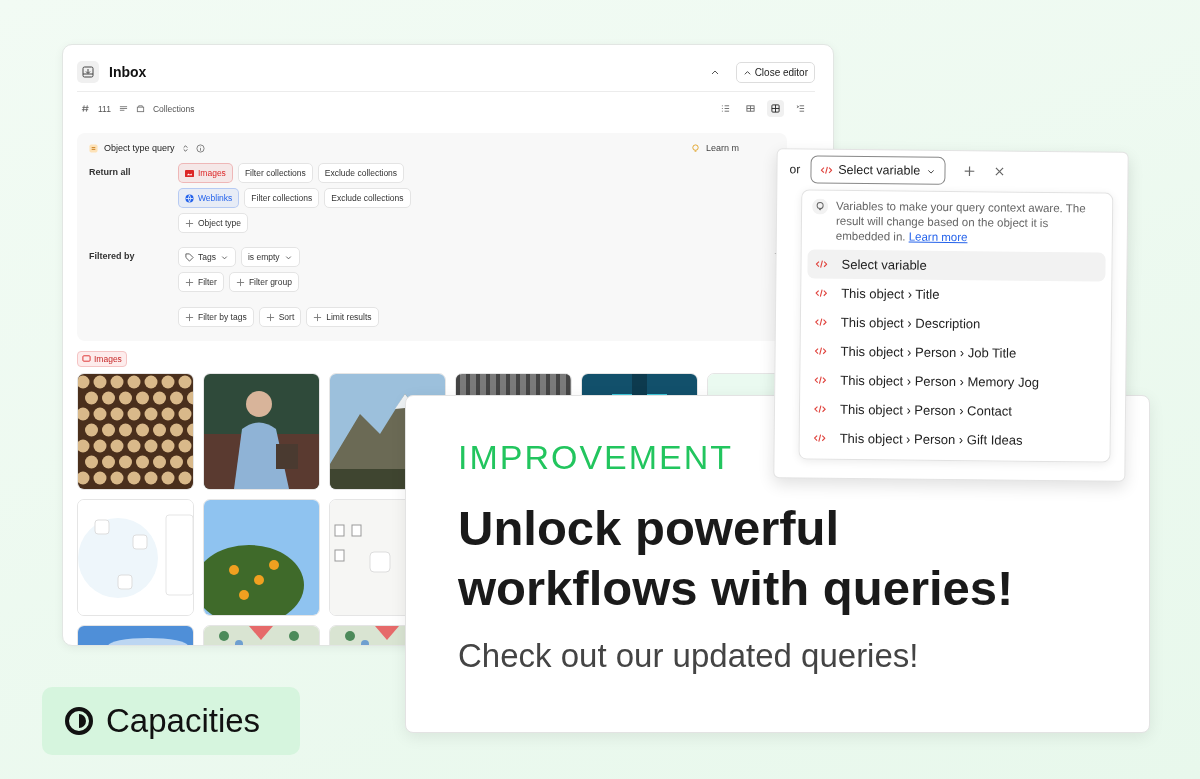 This screenshot has width=1200, height=779. What do you see at coordinates (775, 72) in the screenshot?
I see `close-editor-button: Close editor` at bounding box center [775, 72].